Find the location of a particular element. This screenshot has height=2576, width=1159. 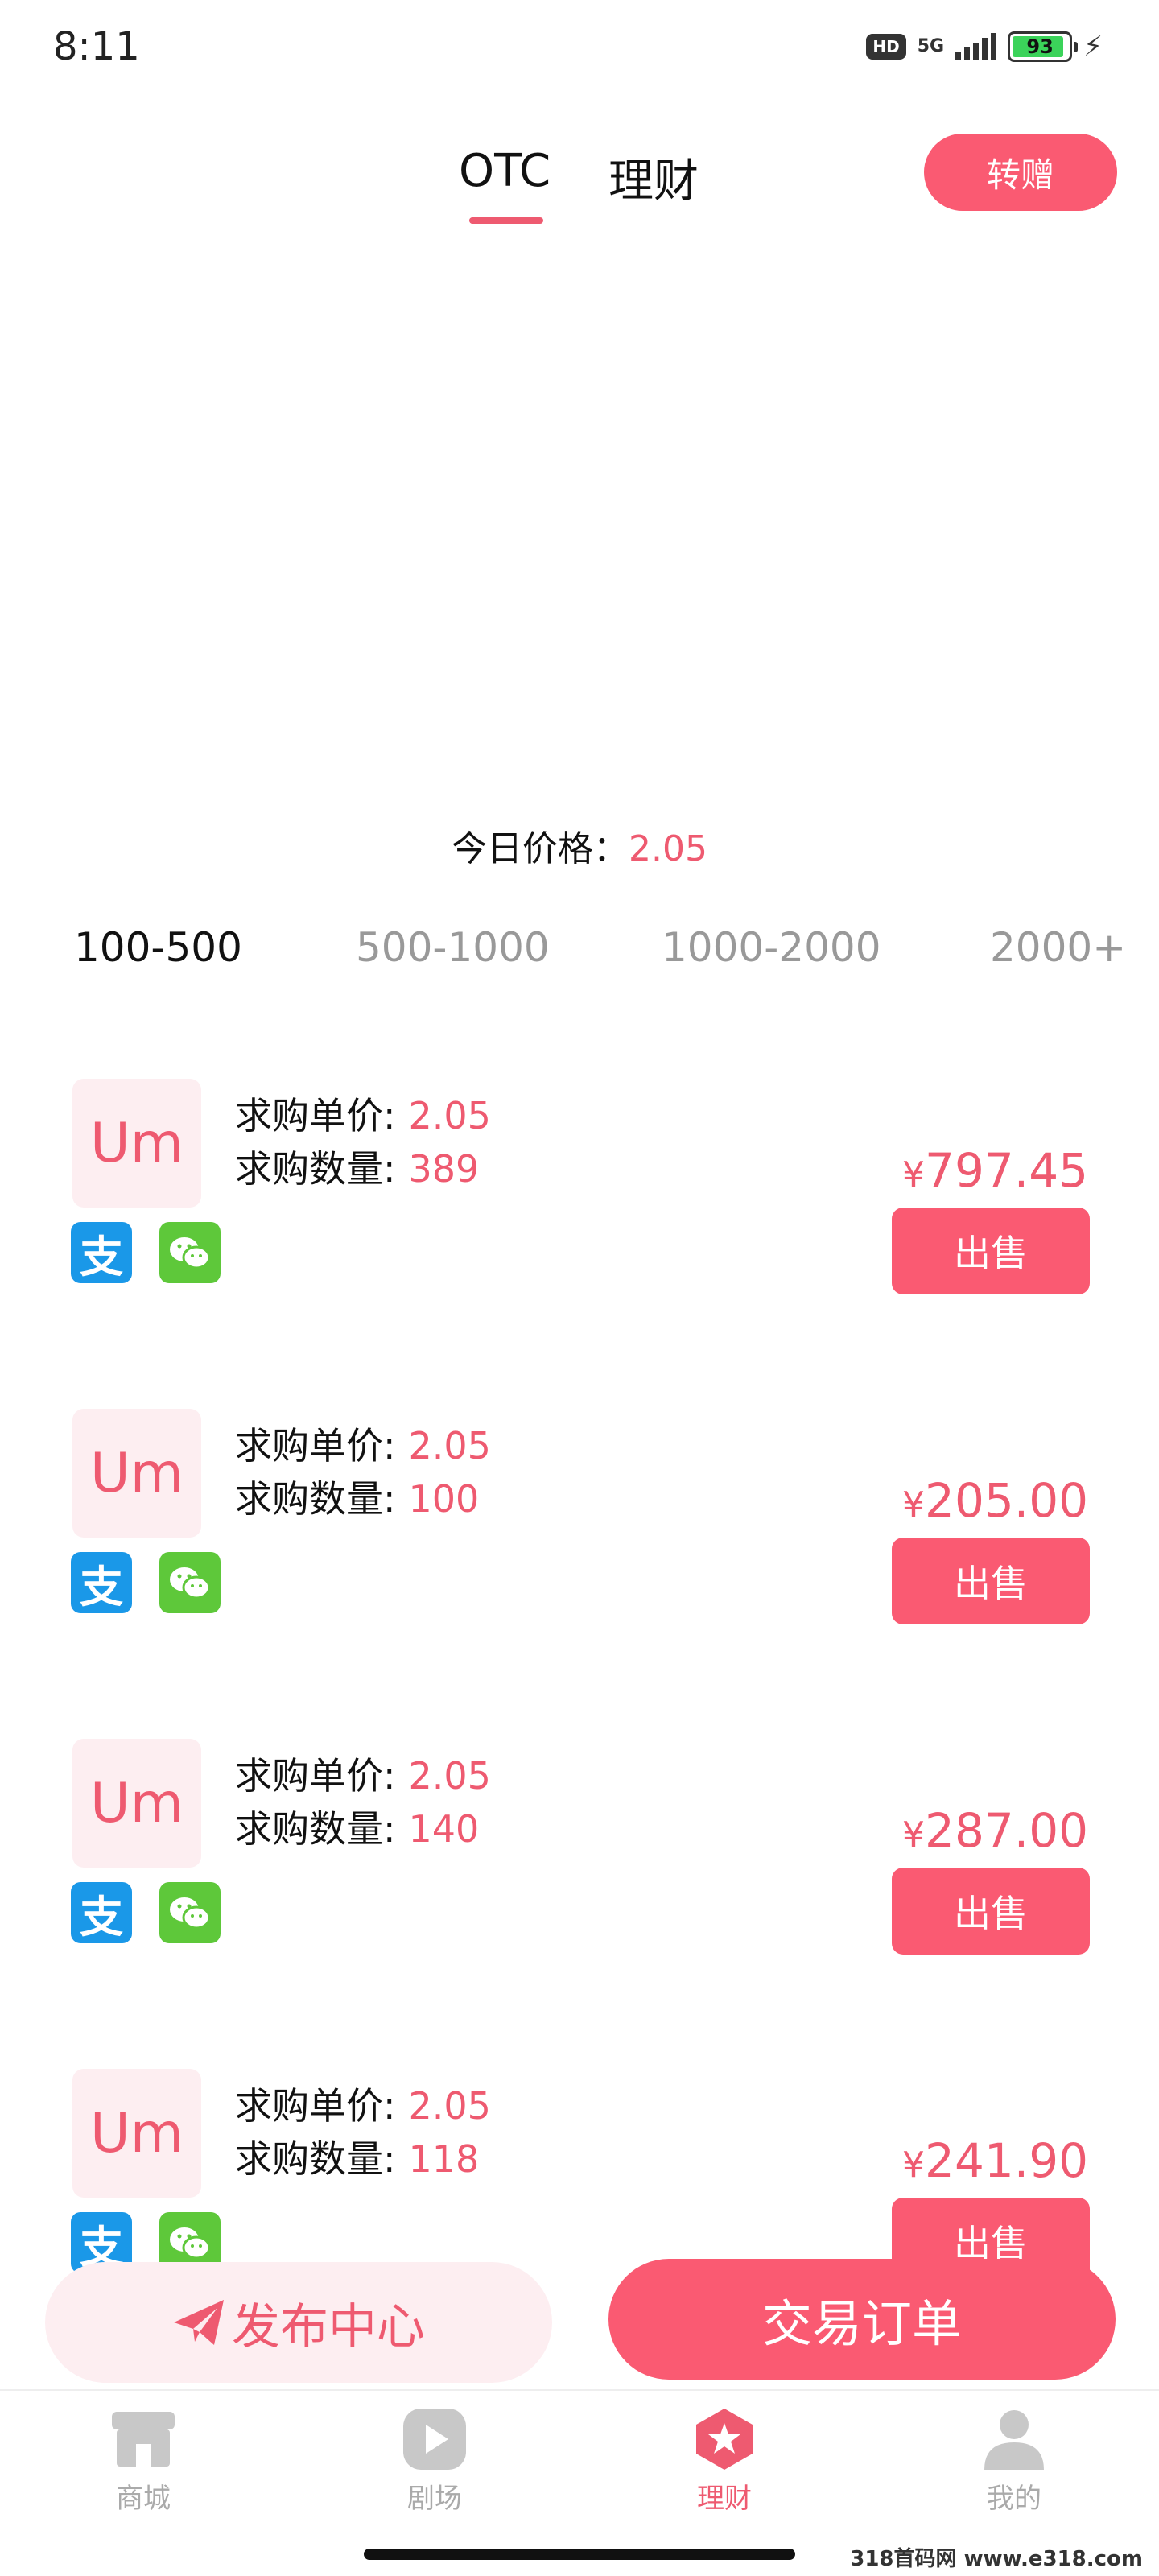

status-time: 8:11 is located at coordinates (96, 46).